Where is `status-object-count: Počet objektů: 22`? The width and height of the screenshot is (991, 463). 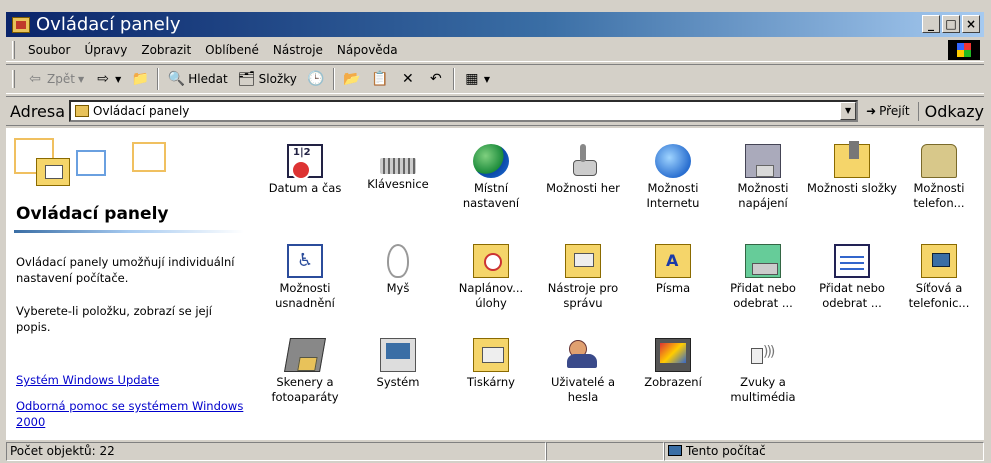
status-object-count: Počet objektů: 22 is located at coordinates (276, 451).